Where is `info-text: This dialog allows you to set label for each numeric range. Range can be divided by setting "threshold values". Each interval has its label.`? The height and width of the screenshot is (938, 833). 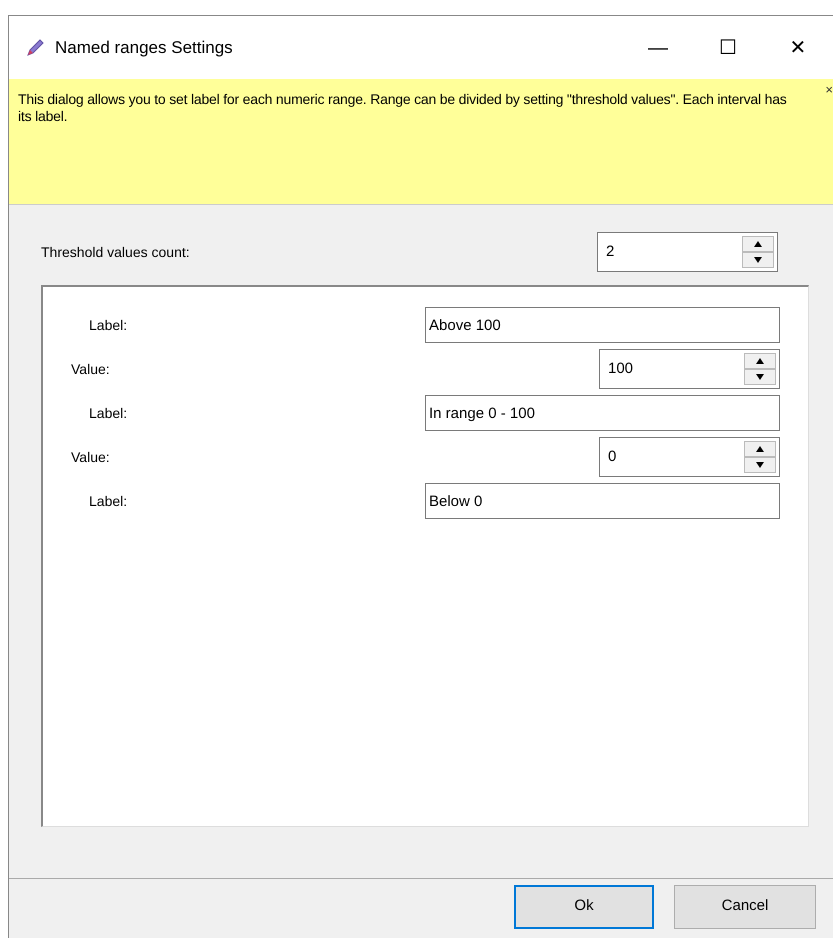
info-text: This dialog allows you to set label for each numeric range. Range can be divided by setting "threshold values". Each interval has its label. is located at coordinates (403, 108).